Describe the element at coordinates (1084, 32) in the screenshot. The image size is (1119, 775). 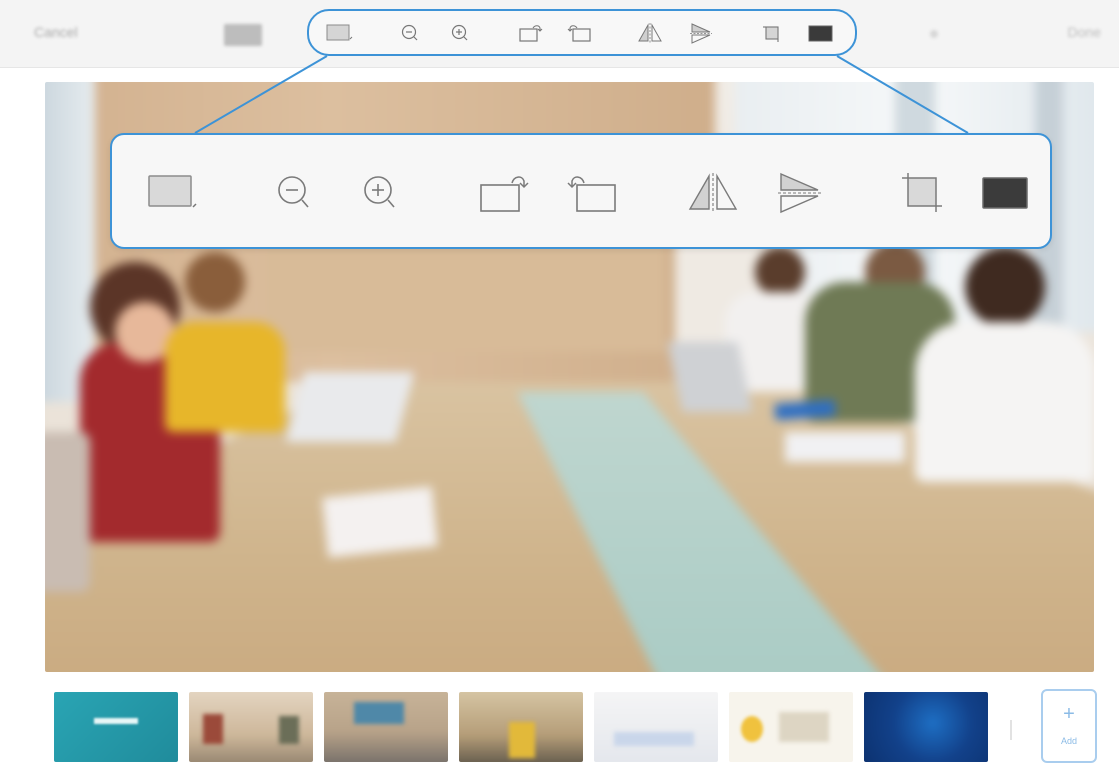
I see `done-button: Done` at that location.